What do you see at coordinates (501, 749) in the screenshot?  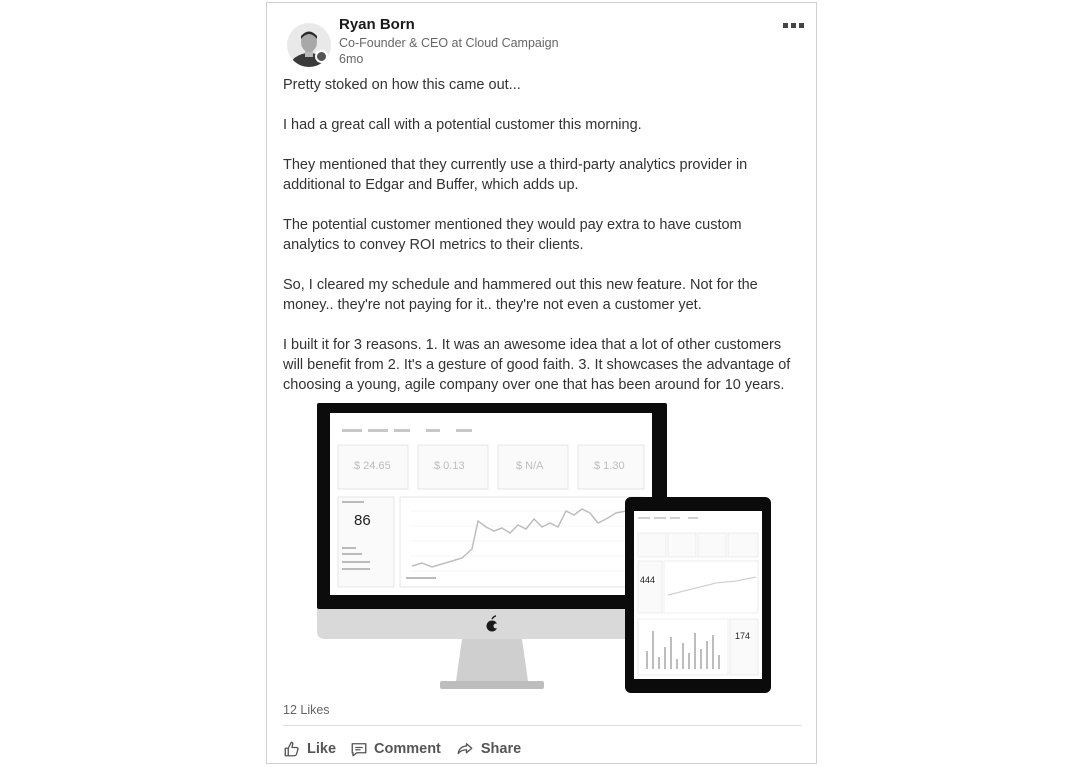 I see `share-label: Share` at bounding box center [501, 749].